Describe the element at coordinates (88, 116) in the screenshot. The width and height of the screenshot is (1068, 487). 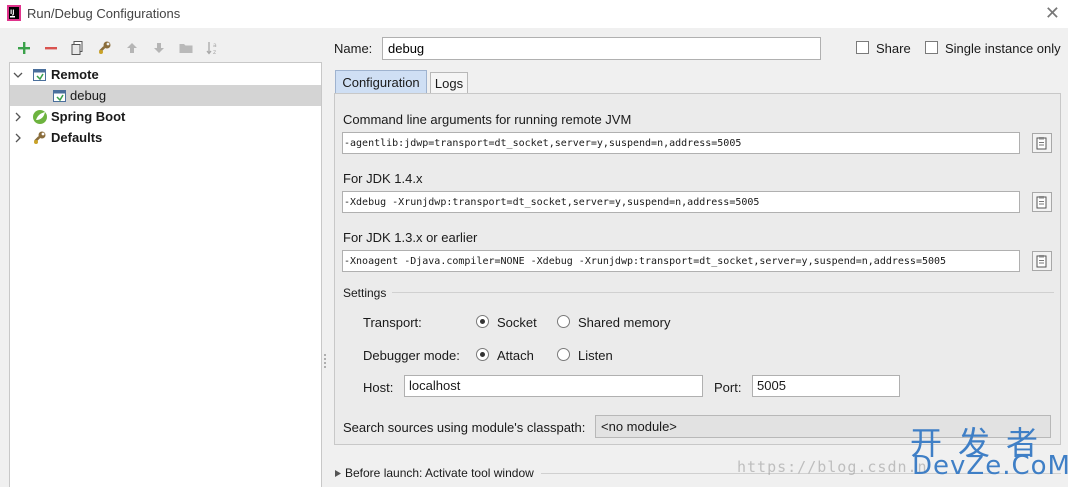
I see `tree-item-label: Spring Boot` at that location.